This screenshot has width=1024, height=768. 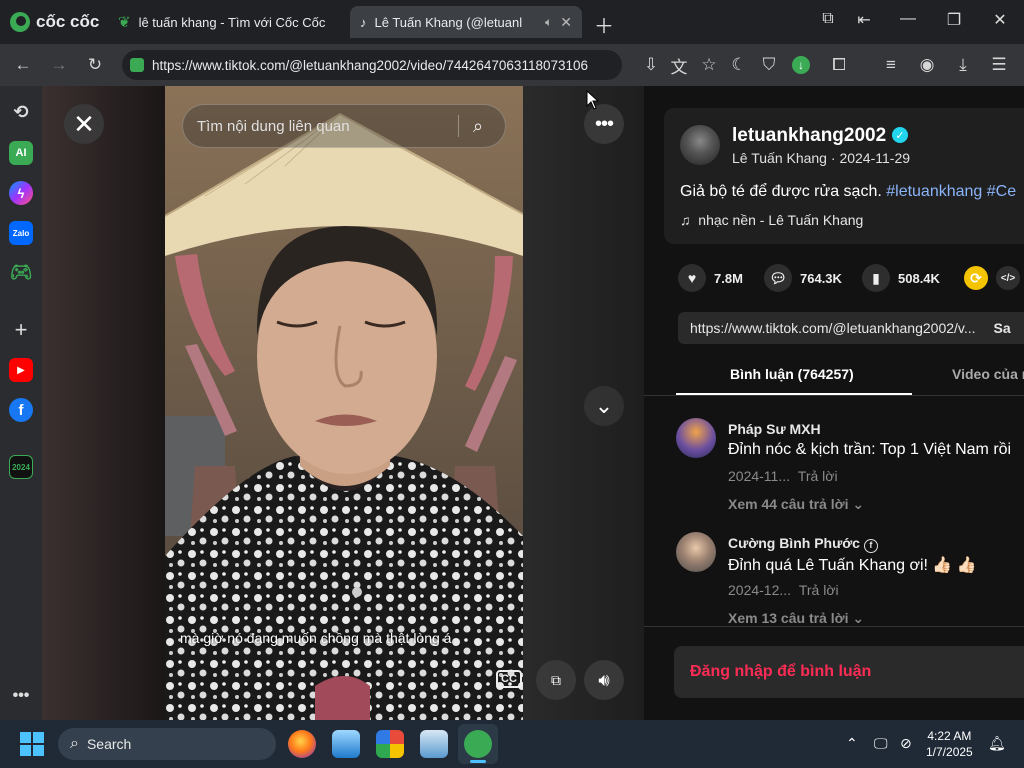 I want to click on more-options-button: •••, so click(x=604, y=124).